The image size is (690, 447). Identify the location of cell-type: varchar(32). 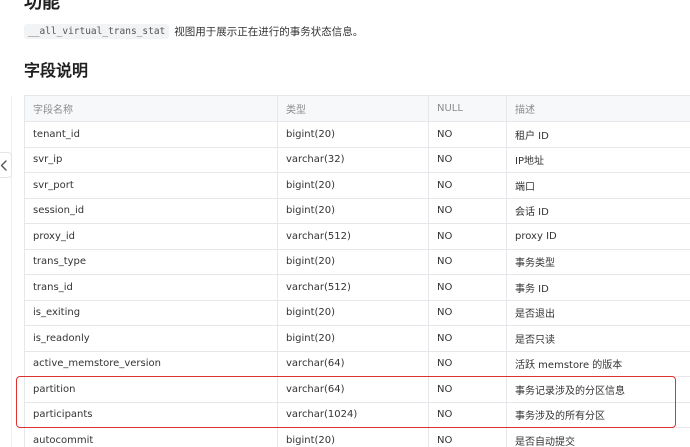
(353, 159).